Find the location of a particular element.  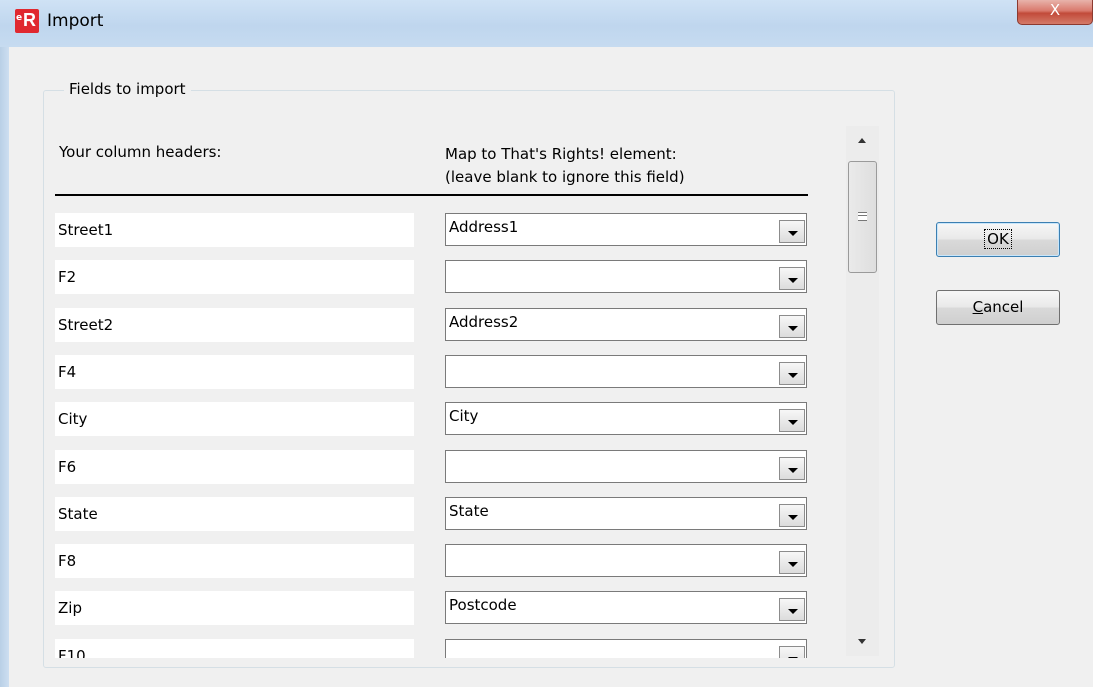

source-column-name: Zip is located at coordinates (234, 608).